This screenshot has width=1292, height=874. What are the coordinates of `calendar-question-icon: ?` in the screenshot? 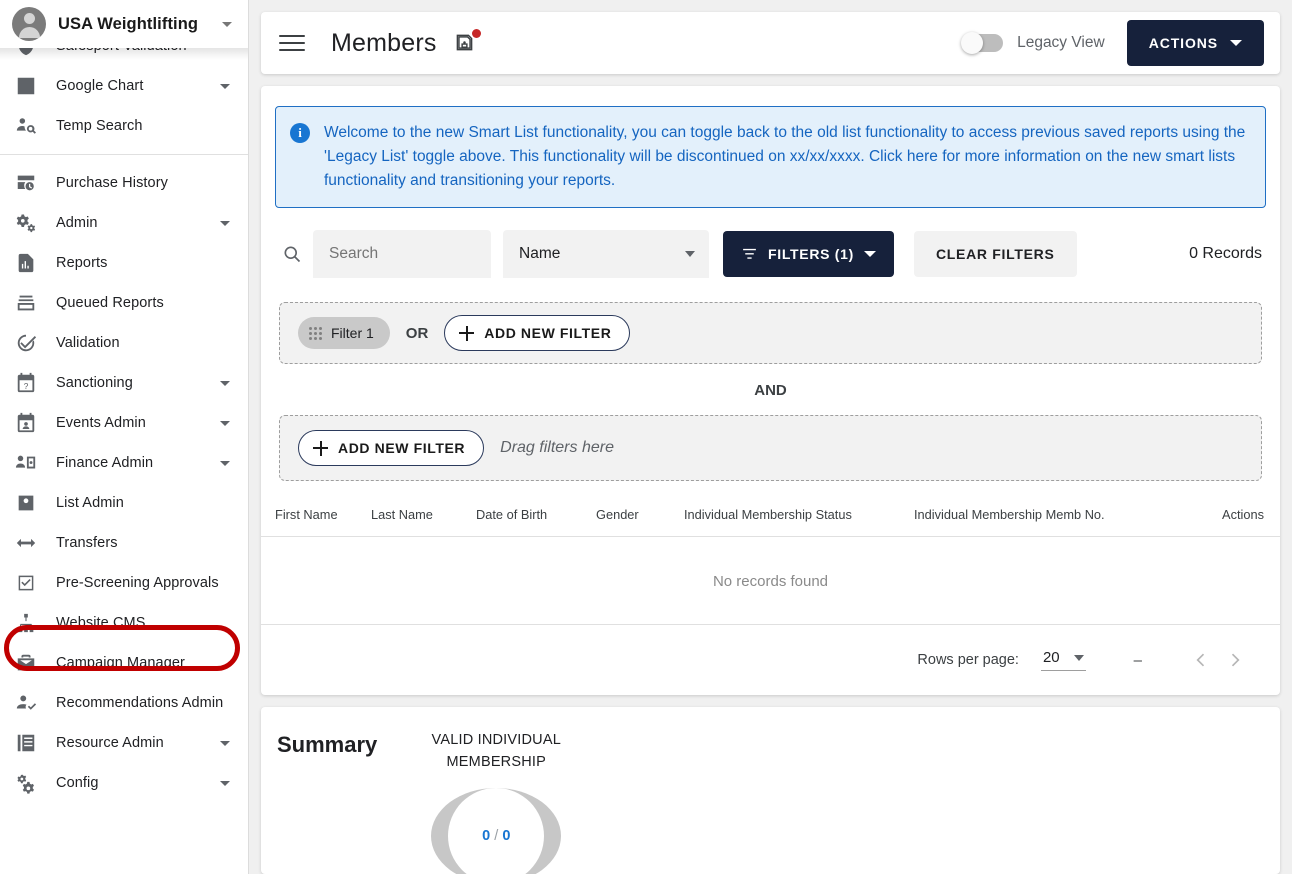 It's located at (26, 383).